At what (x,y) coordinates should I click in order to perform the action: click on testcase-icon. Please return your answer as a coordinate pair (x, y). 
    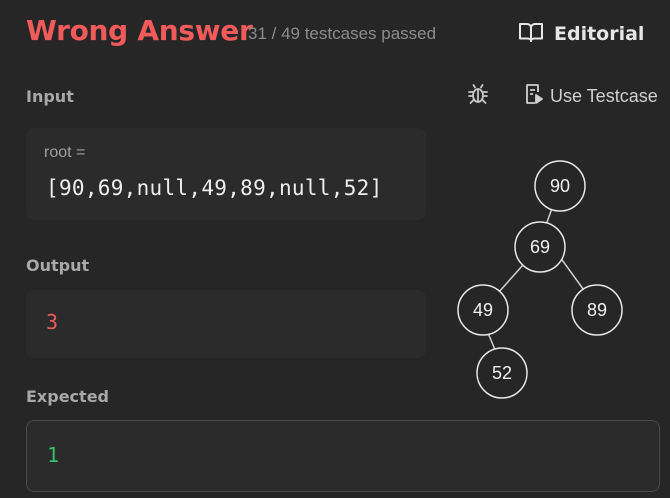
    Looking at the image, I should click on (534, 96).